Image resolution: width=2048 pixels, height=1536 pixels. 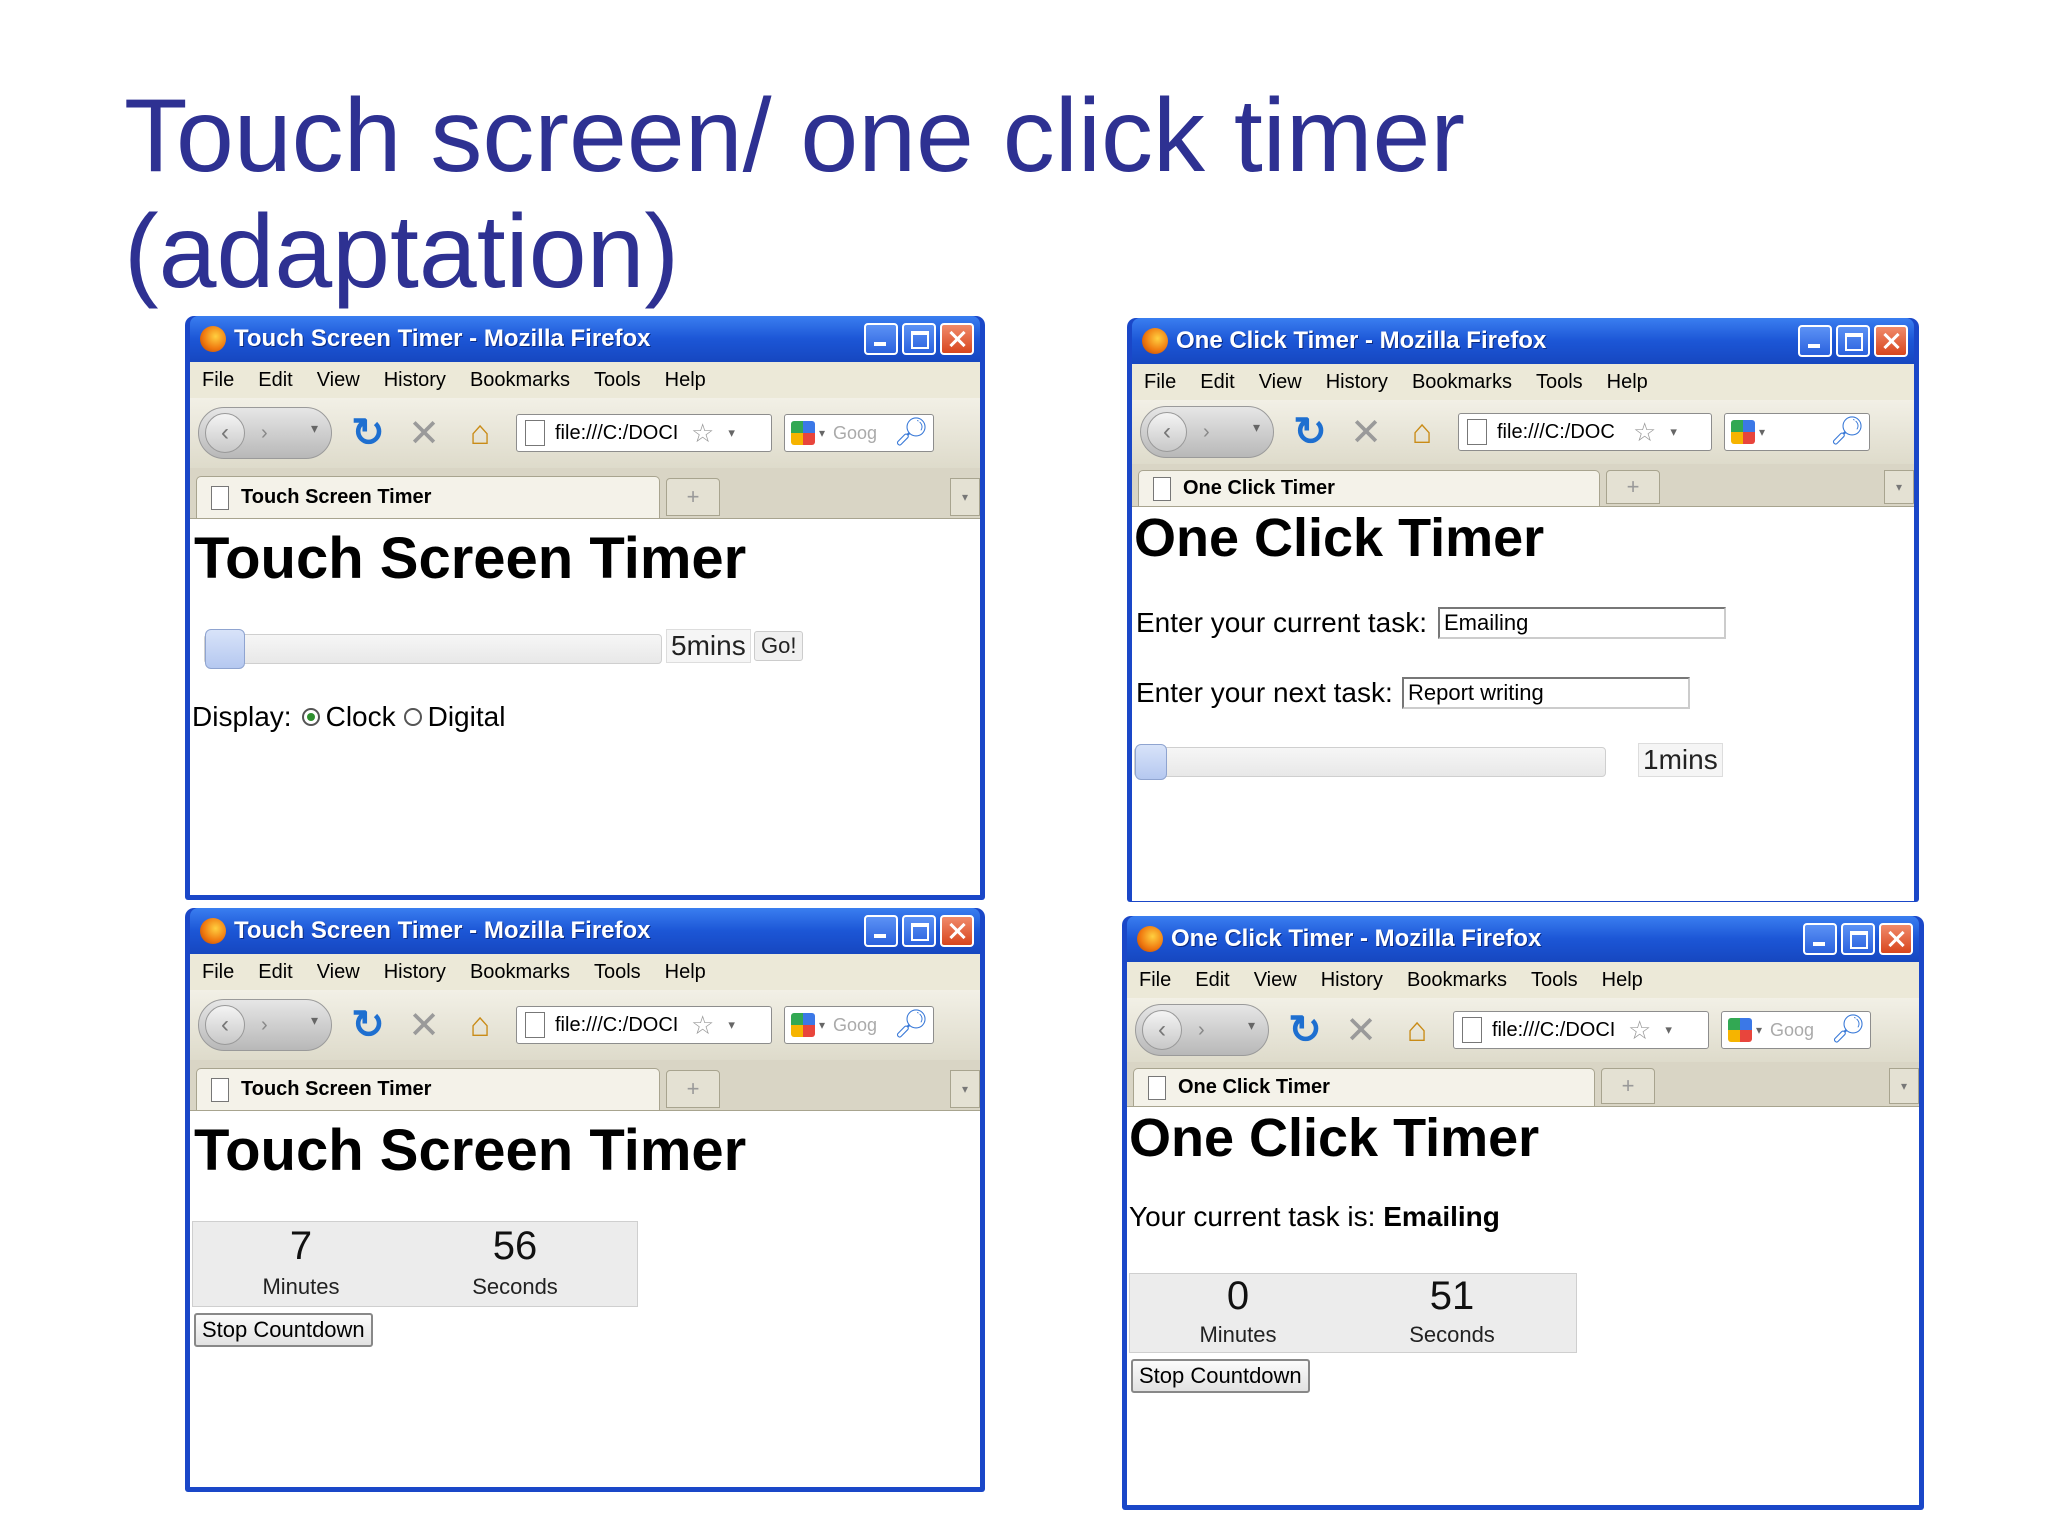 I want to click on current-task-input: Emailing, so click(x=1582, y=623).